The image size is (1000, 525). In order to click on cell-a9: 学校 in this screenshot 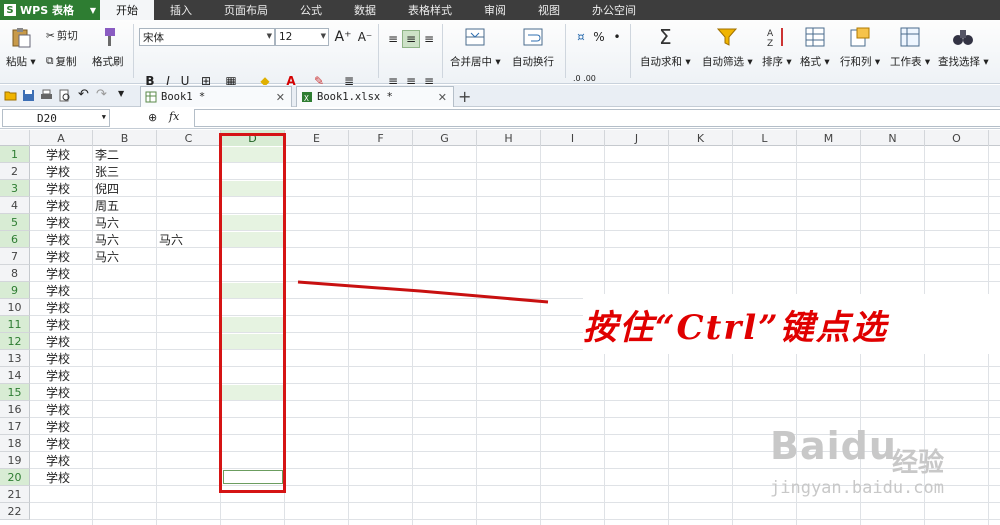, I will do `click(50, 290)`.